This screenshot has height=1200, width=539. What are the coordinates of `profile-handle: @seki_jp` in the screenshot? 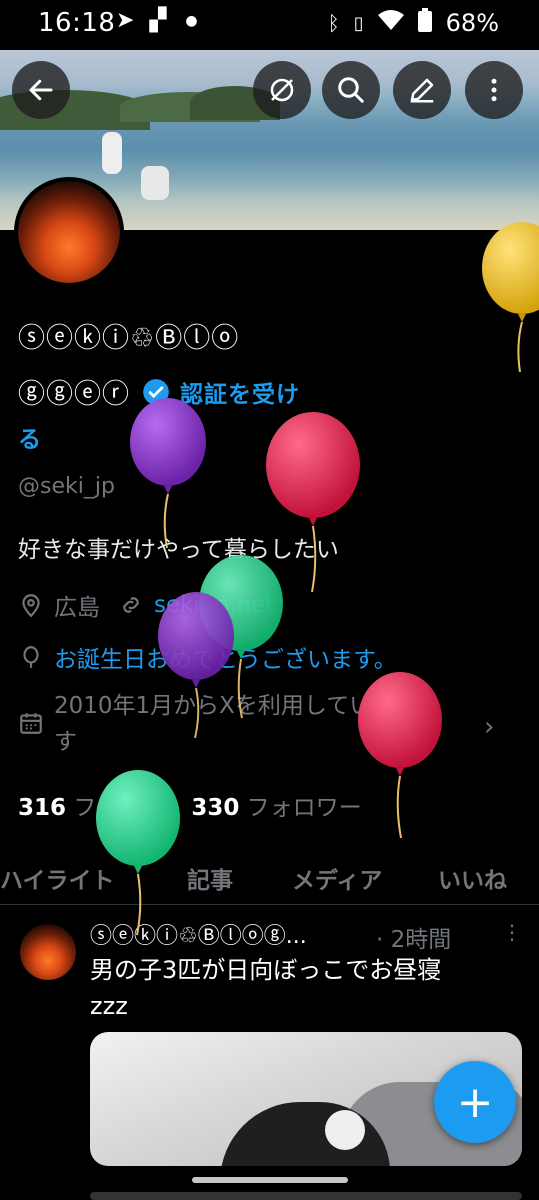 It's located at (66, 486).